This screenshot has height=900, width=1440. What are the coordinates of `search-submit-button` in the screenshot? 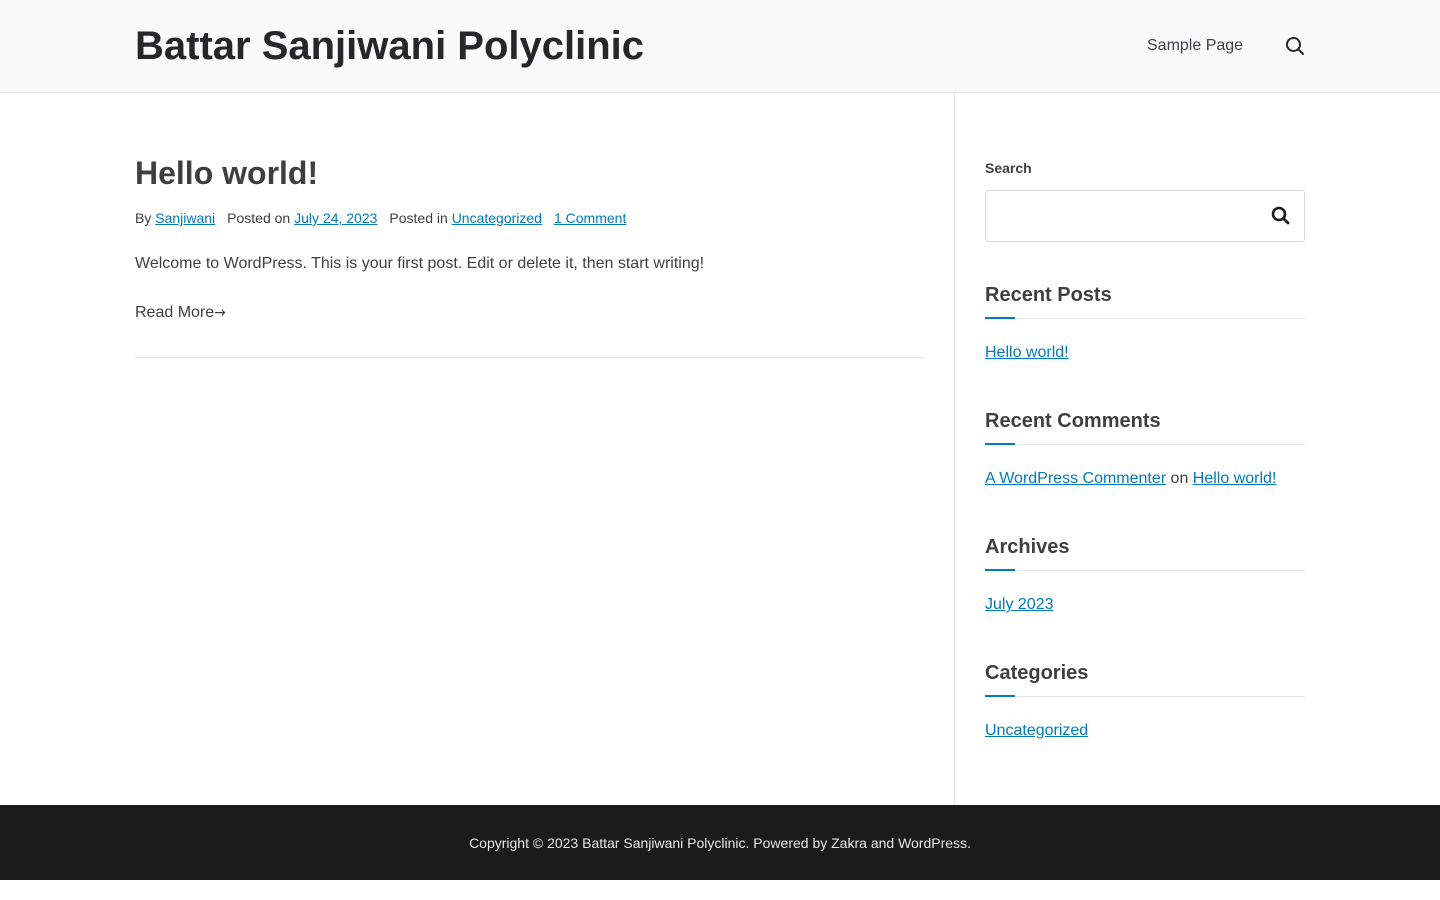 It's located at (1281, 216).